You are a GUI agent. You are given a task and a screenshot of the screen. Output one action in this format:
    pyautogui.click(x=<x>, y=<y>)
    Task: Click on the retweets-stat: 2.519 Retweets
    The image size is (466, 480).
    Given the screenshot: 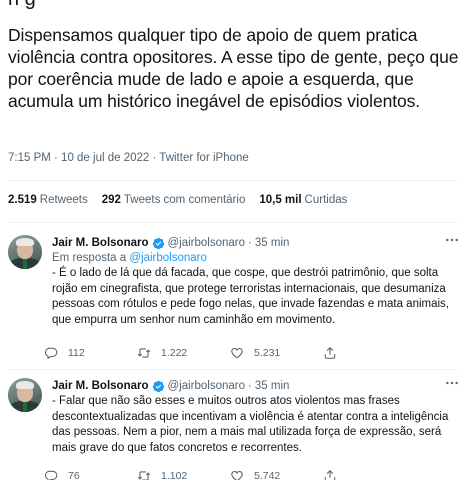 What is the action you would take?
    pyautogui.click(x=48, y=200)
    